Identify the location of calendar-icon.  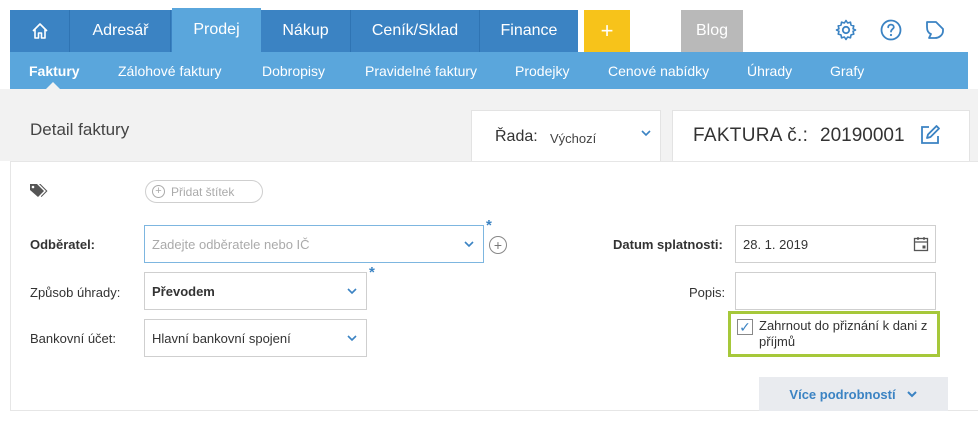
(921, 244).